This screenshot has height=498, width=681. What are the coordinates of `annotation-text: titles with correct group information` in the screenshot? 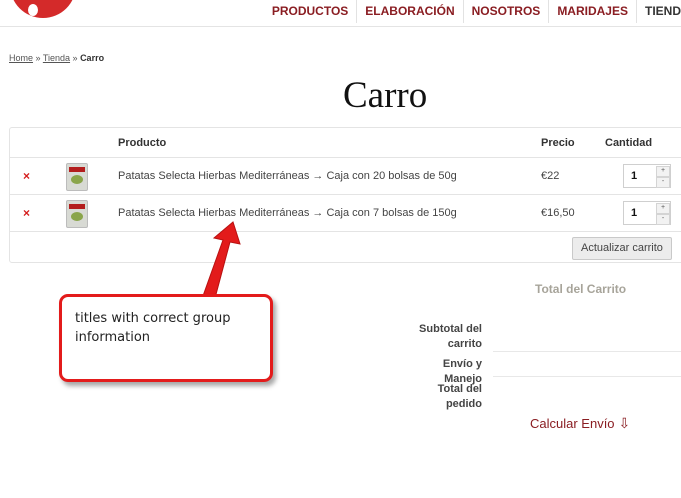 It's located at (153, 328).